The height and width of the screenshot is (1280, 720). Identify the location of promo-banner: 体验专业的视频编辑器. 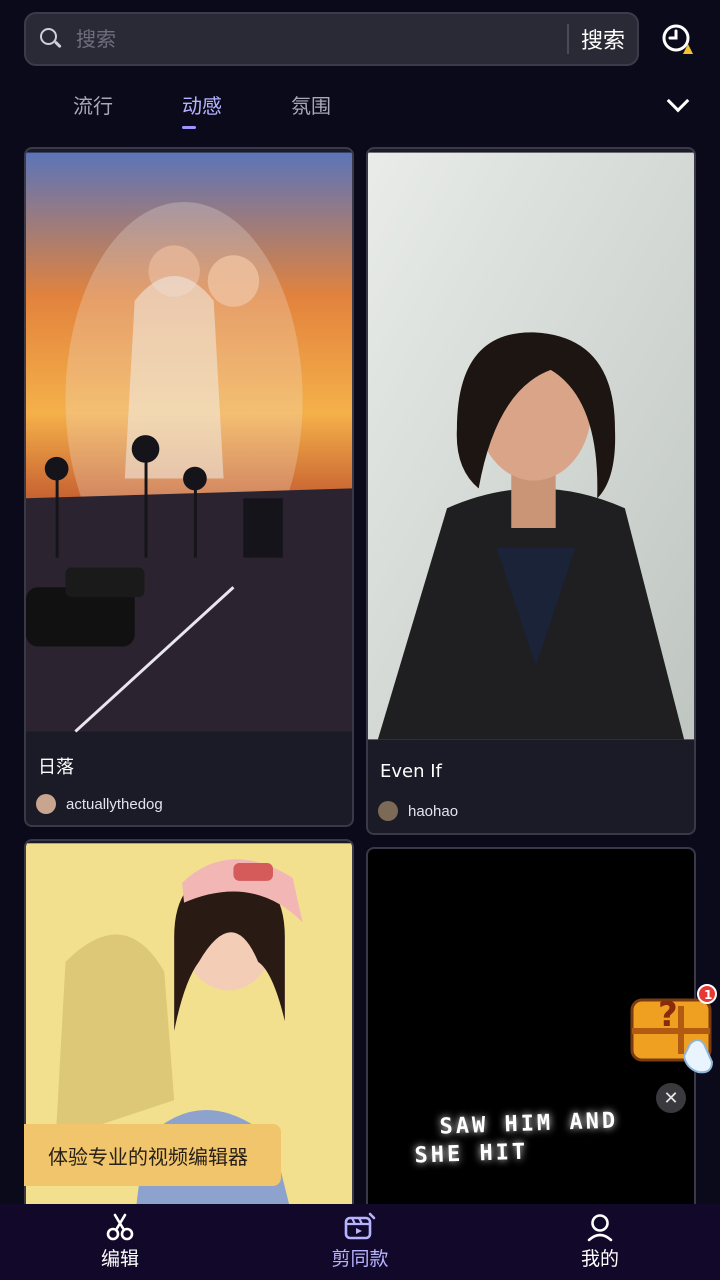
(152, 1155).